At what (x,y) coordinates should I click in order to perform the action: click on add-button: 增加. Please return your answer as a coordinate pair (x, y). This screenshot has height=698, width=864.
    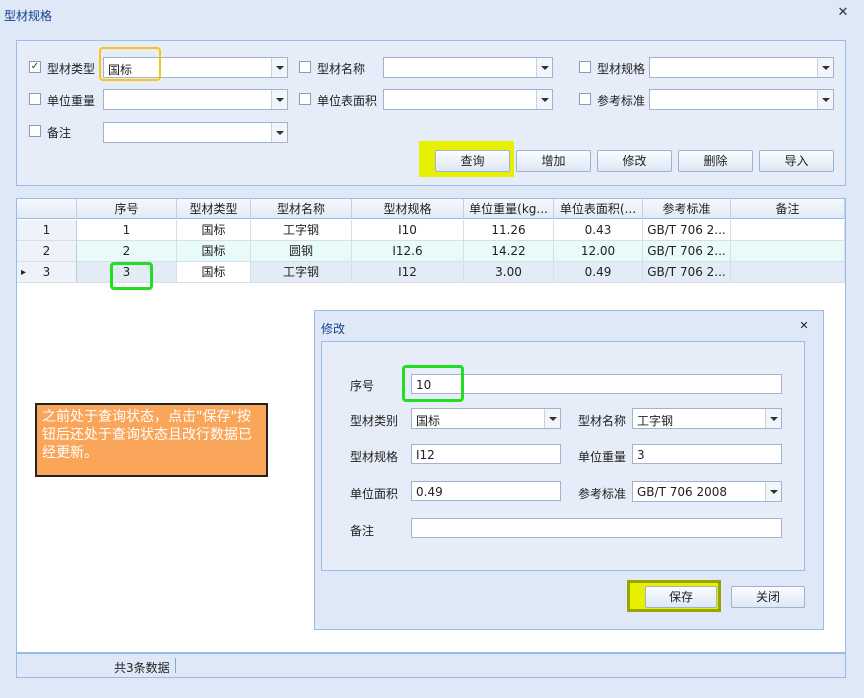
    Looking at the image, I should click on (553, 161).